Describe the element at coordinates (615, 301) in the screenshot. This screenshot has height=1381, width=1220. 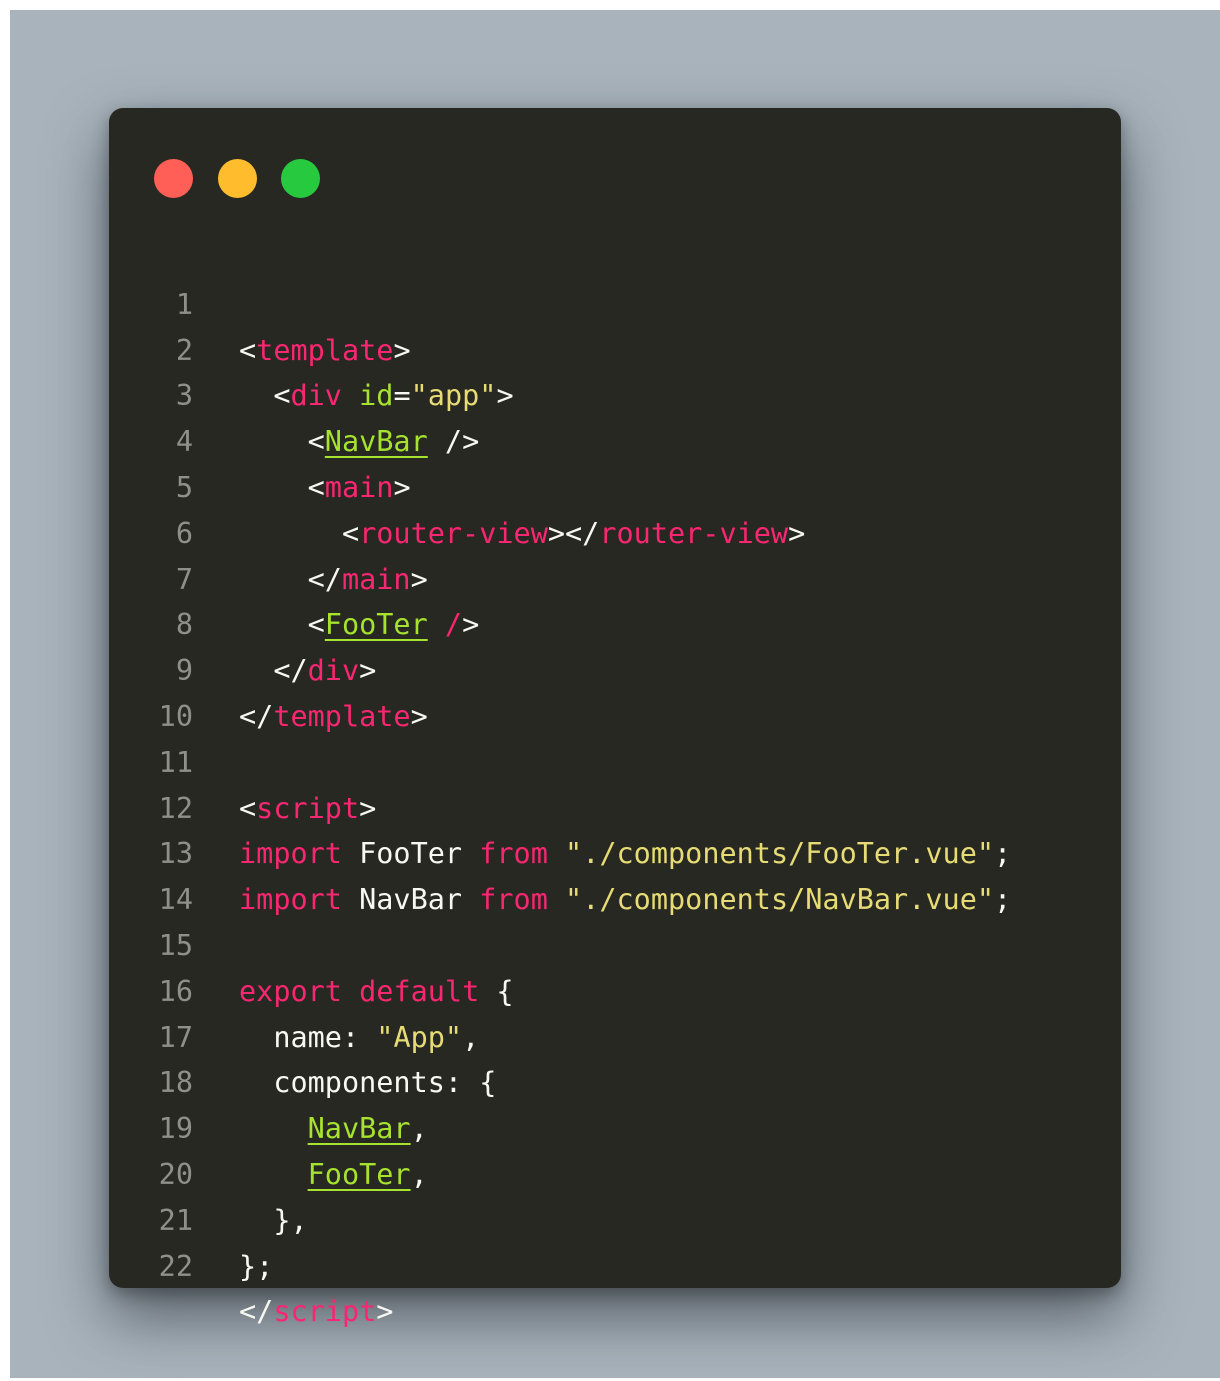
I see `code-line: 1 <template>` at that location.